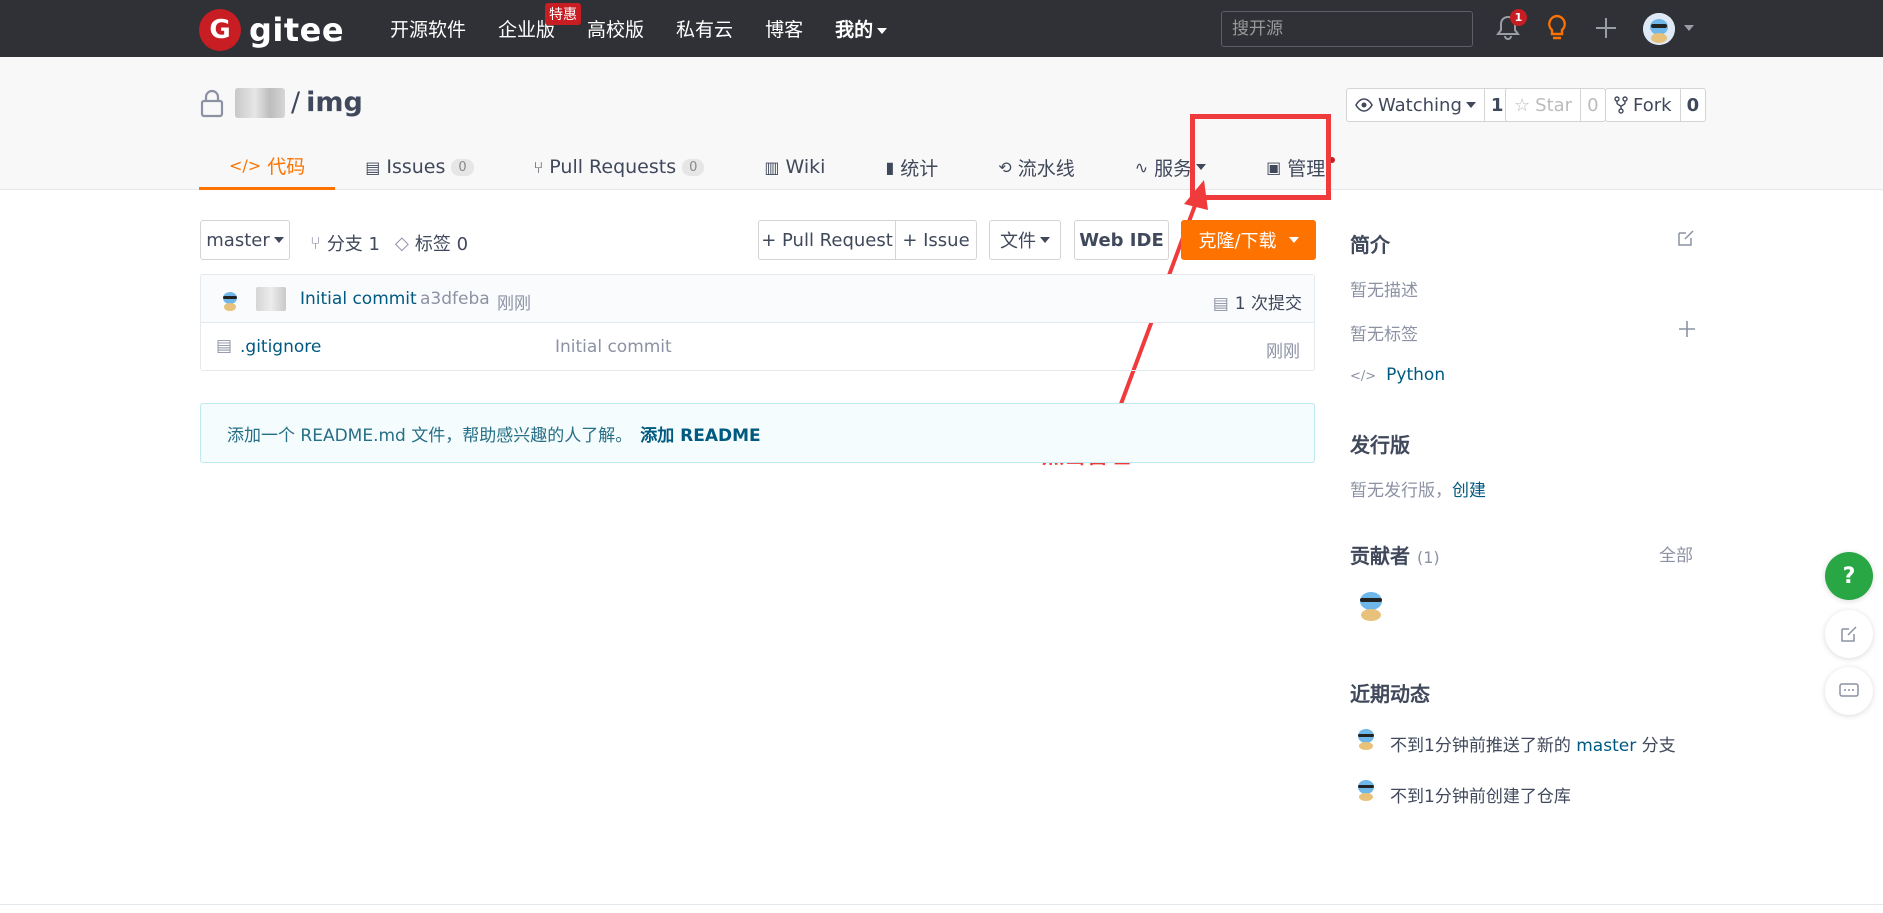 The width and height of the screenshot is (1883, 913). Describe the element at coordinates (1371, 605) in the screenshot. I see `contributor-avatar-icon` at that location.